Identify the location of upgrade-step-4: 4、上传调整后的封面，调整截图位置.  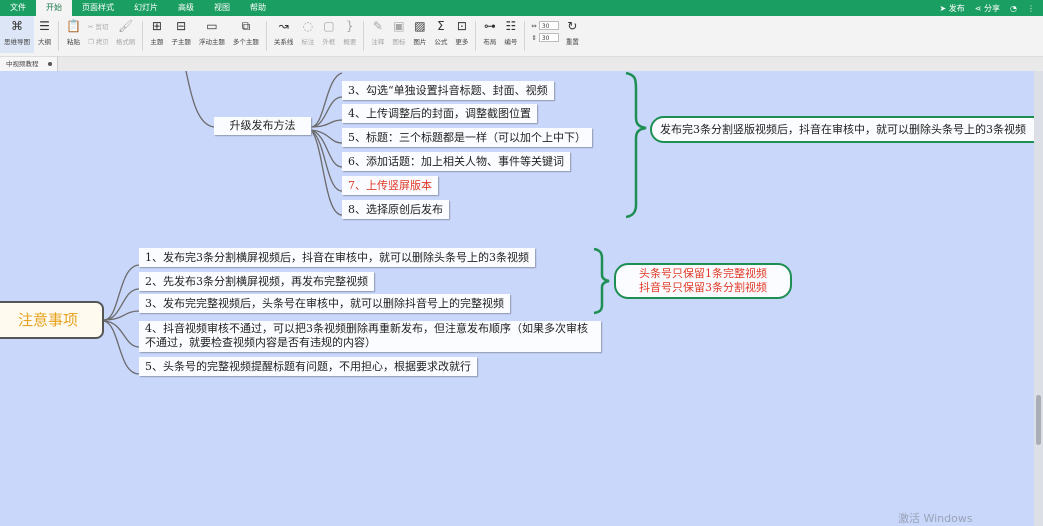
(439, 113).